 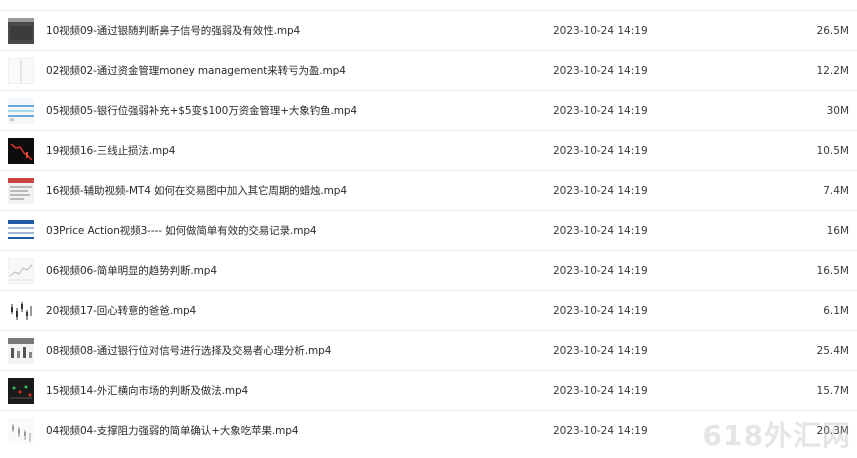 I want to click on file-size: 10.5M, so click(x=832, y=151).